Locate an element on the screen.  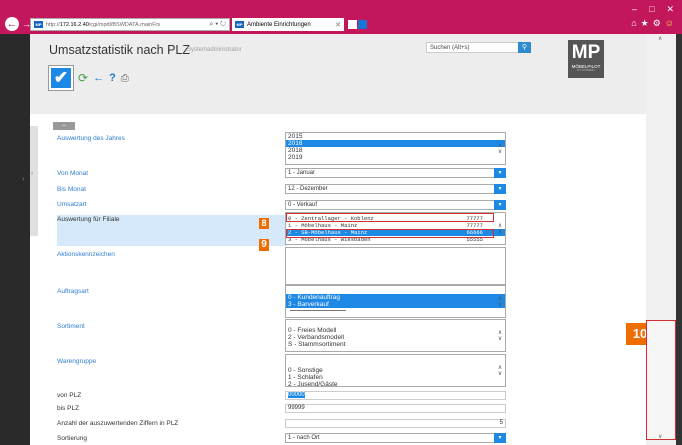
confirm-check-icon: ✔ is located at coordinates (61, 78).